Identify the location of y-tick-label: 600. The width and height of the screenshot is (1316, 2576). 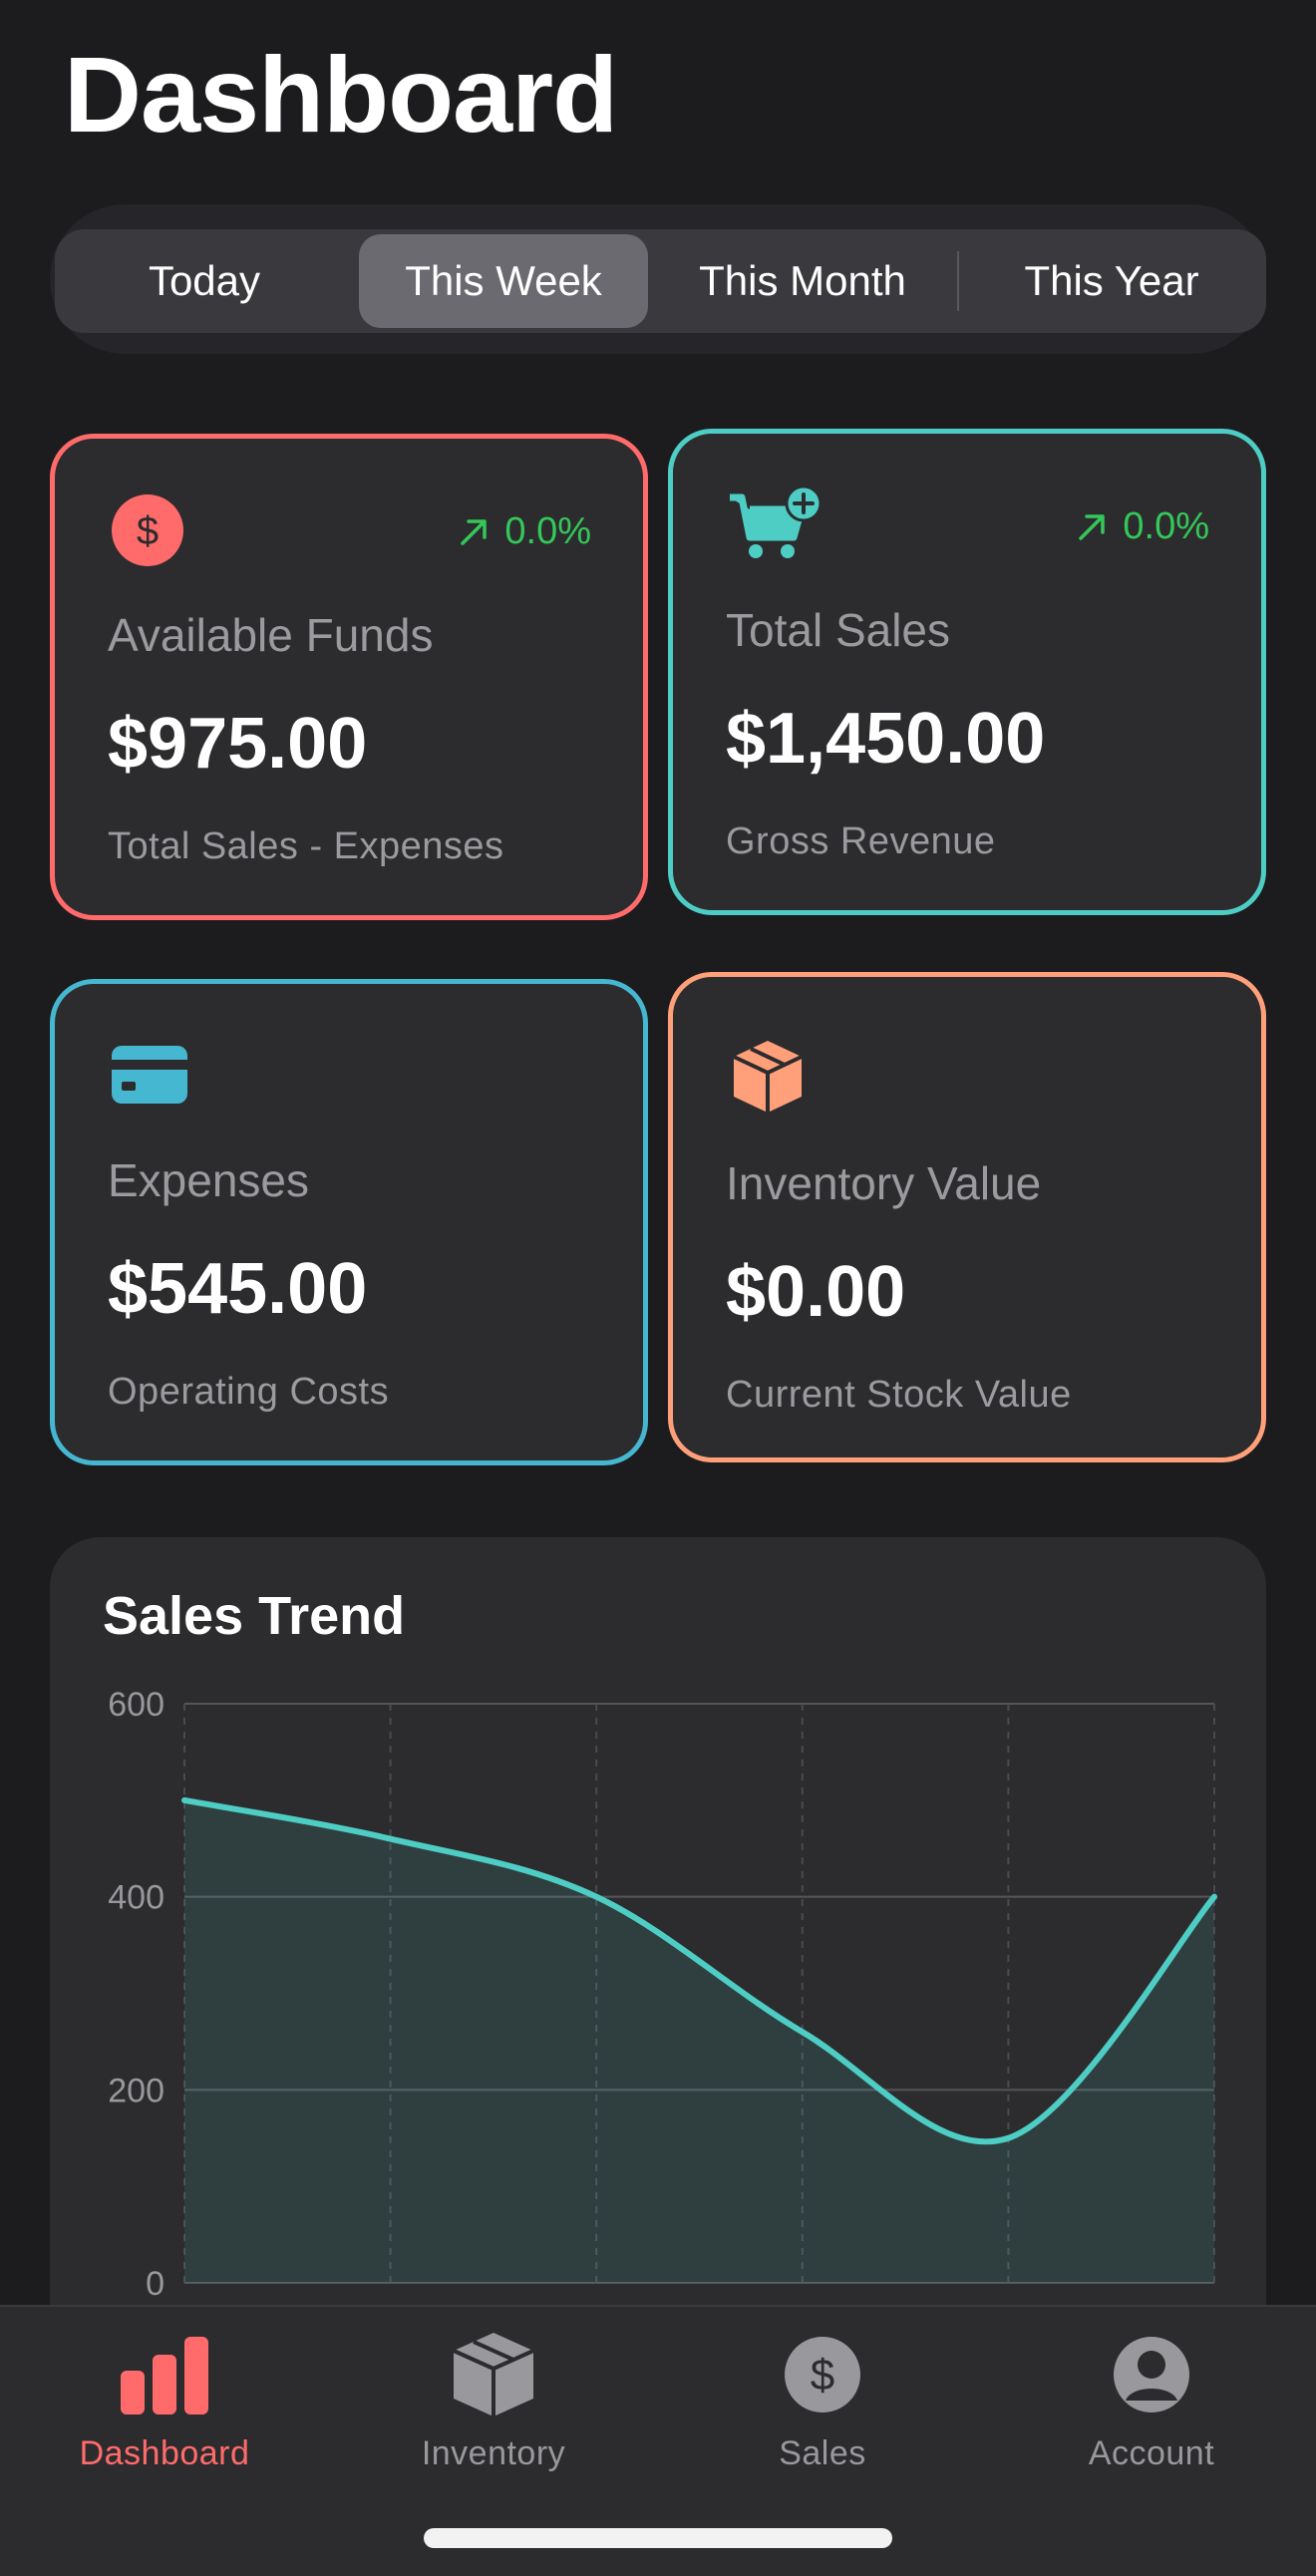
(136, 1705).